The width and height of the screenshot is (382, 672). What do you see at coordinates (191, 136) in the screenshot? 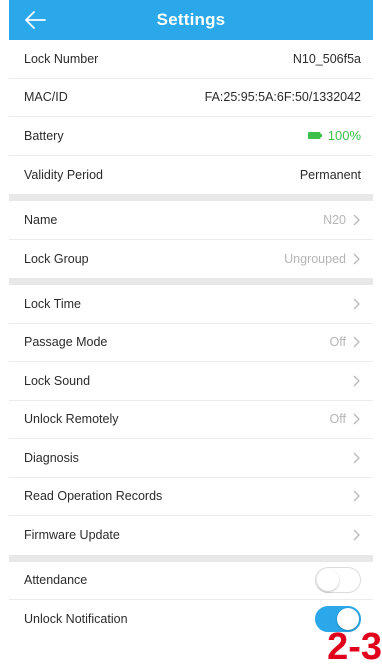
I see `battery-row: Battery 100%` at bounding box center [191, 136].